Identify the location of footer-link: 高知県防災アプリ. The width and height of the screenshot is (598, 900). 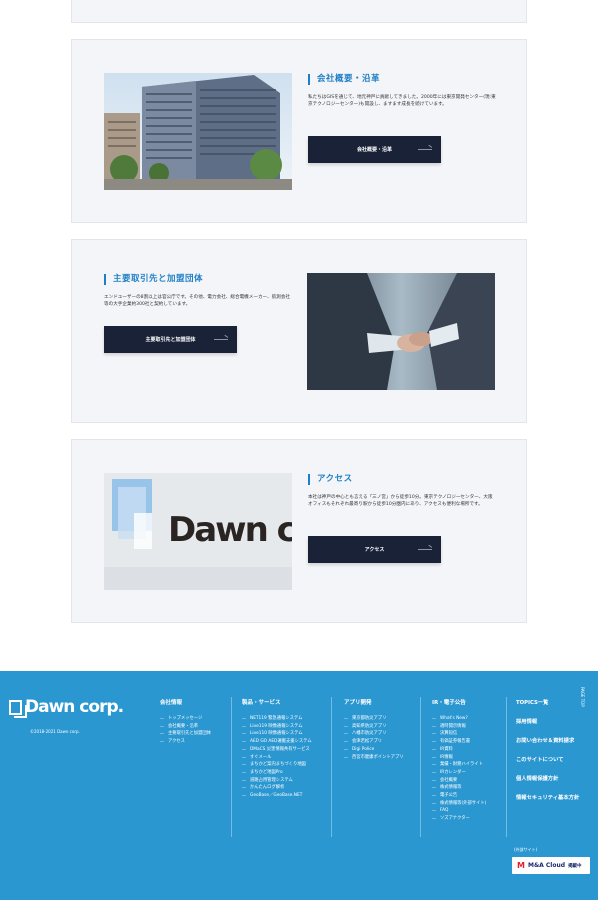
(374, 727).